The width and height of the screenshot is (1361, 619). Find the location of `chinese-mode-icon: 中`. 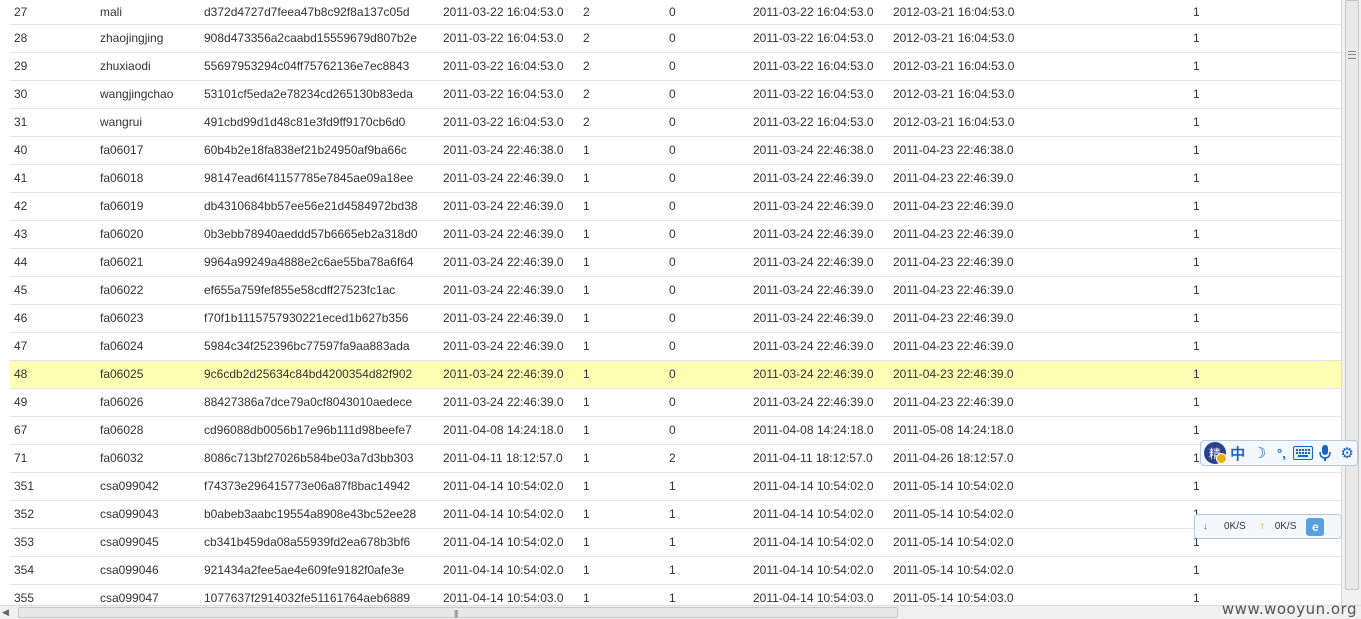

chinese-mode-icon: 中 is located at coordinates (1238, 453).